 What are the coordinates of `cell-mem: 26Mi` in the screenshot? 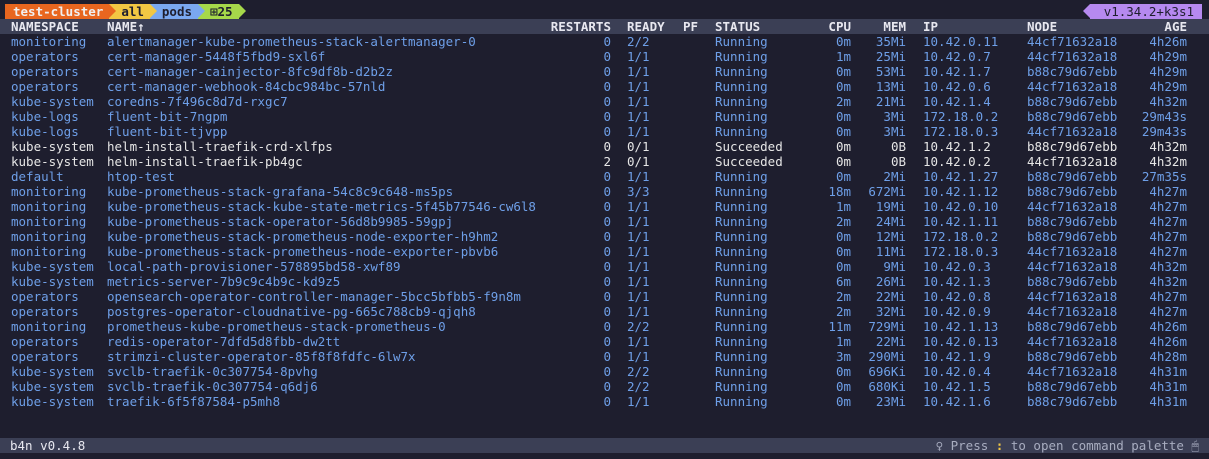 It's located at (890, 281).